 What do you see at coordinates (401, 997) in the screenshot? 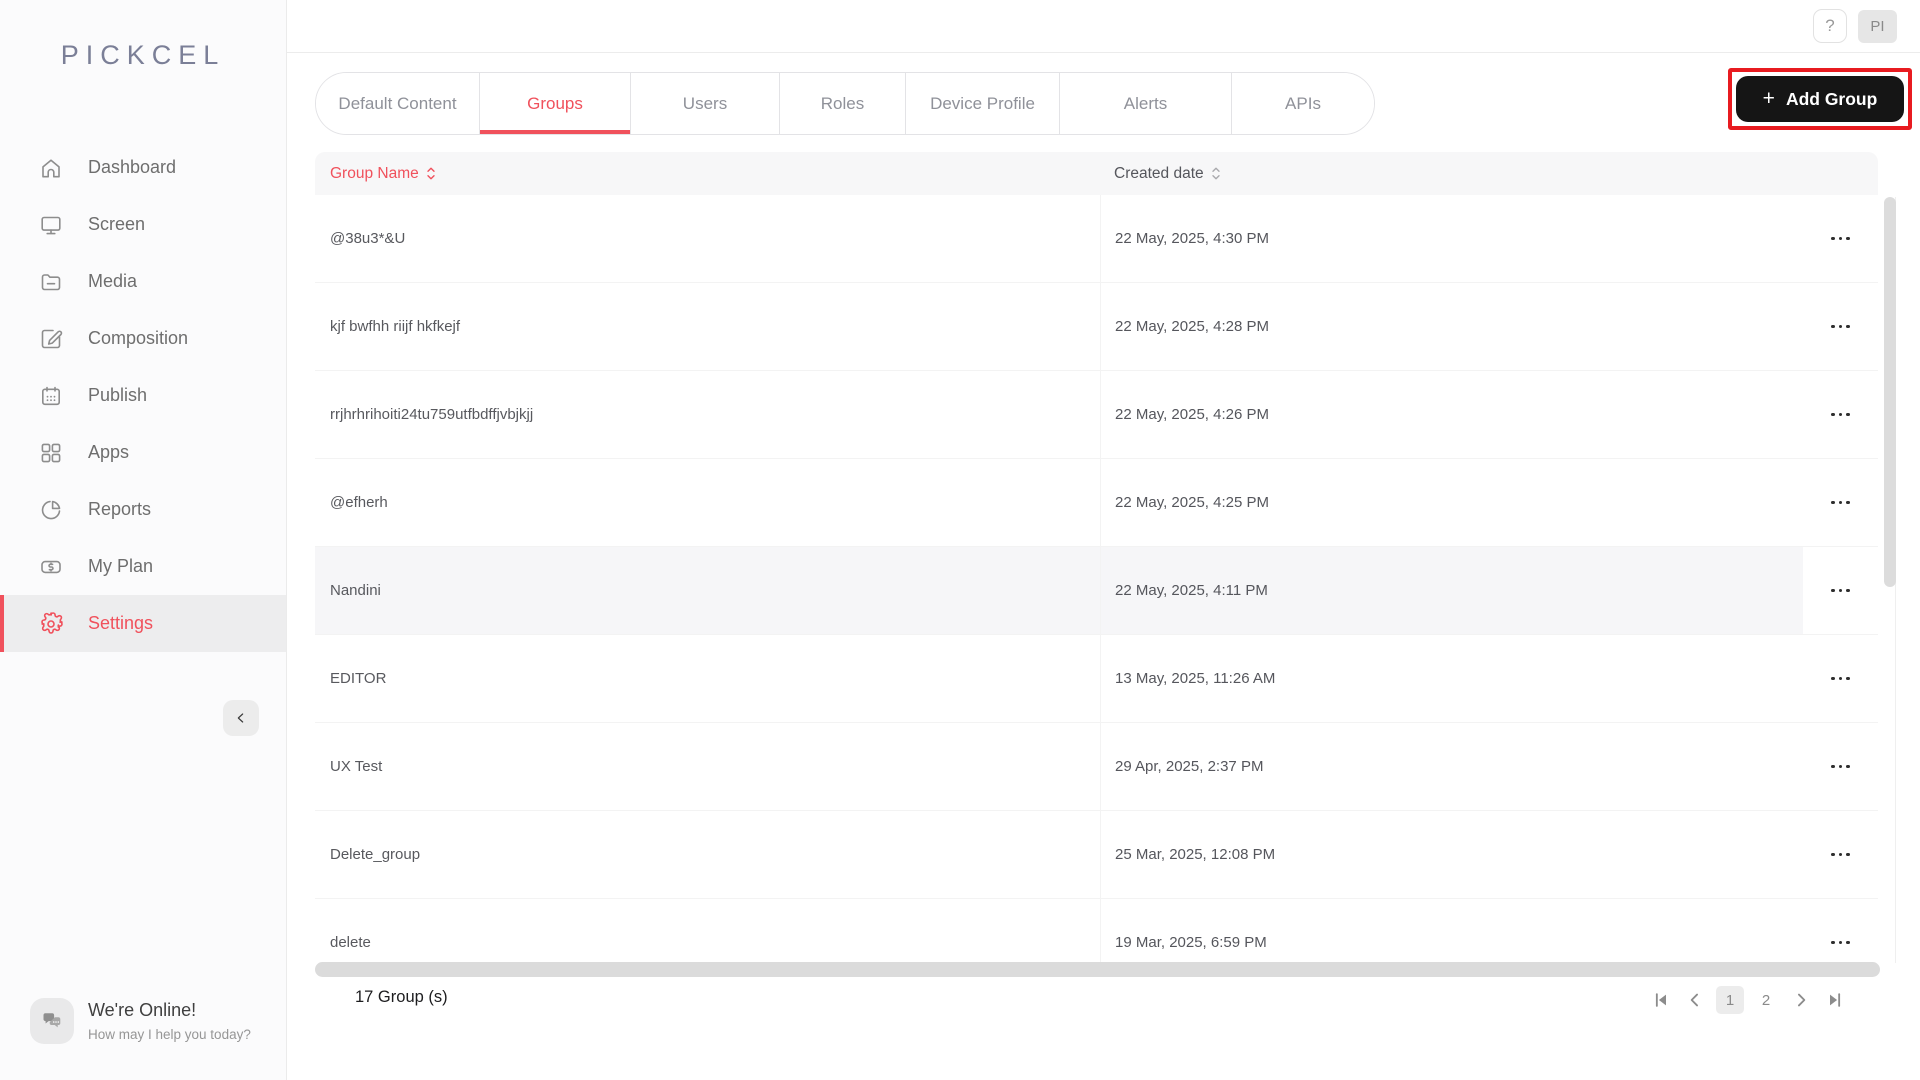
I see `group-count: 17 Group (s)` at bounding box center [401, 997].